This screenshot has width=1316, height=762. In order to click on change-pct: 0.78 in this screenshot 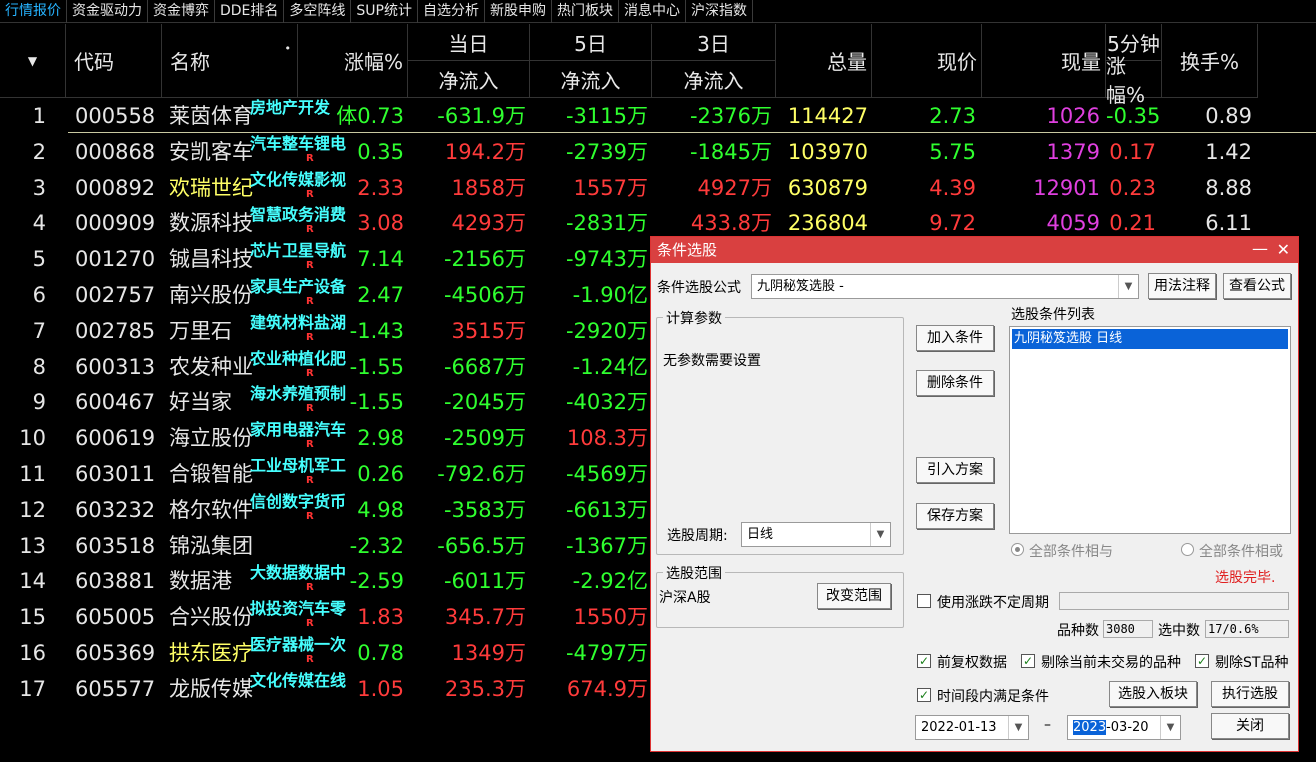, I will do `click(380, 653)`.